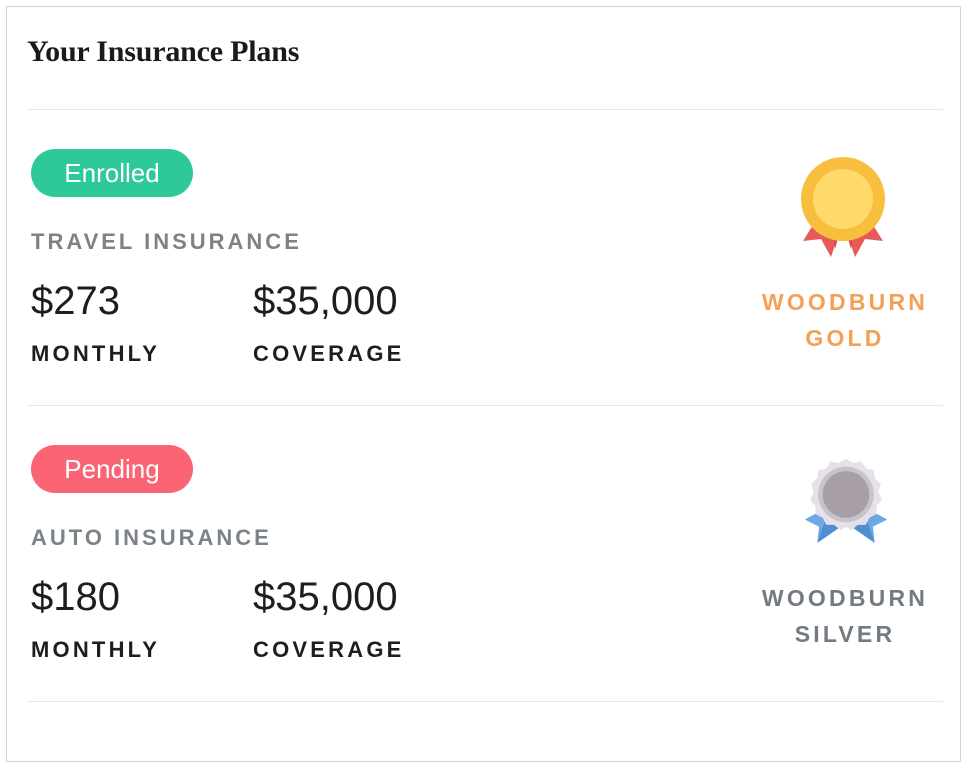  Describe the element at coordinates (166, 241) in the screenshot. I see `plan-type: TRAVEL INSURANCE` at that location.